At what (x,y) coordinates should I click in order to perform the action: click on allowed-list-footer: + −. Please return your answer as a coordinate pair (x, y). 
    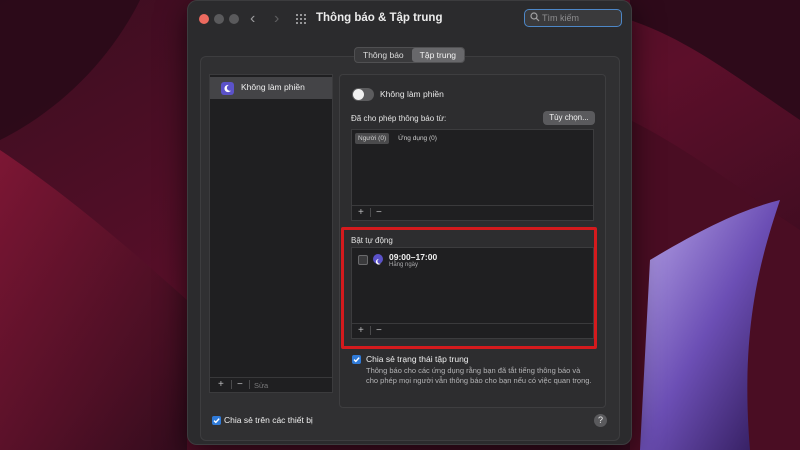
    Looking at the image, I should click on (472, 212).